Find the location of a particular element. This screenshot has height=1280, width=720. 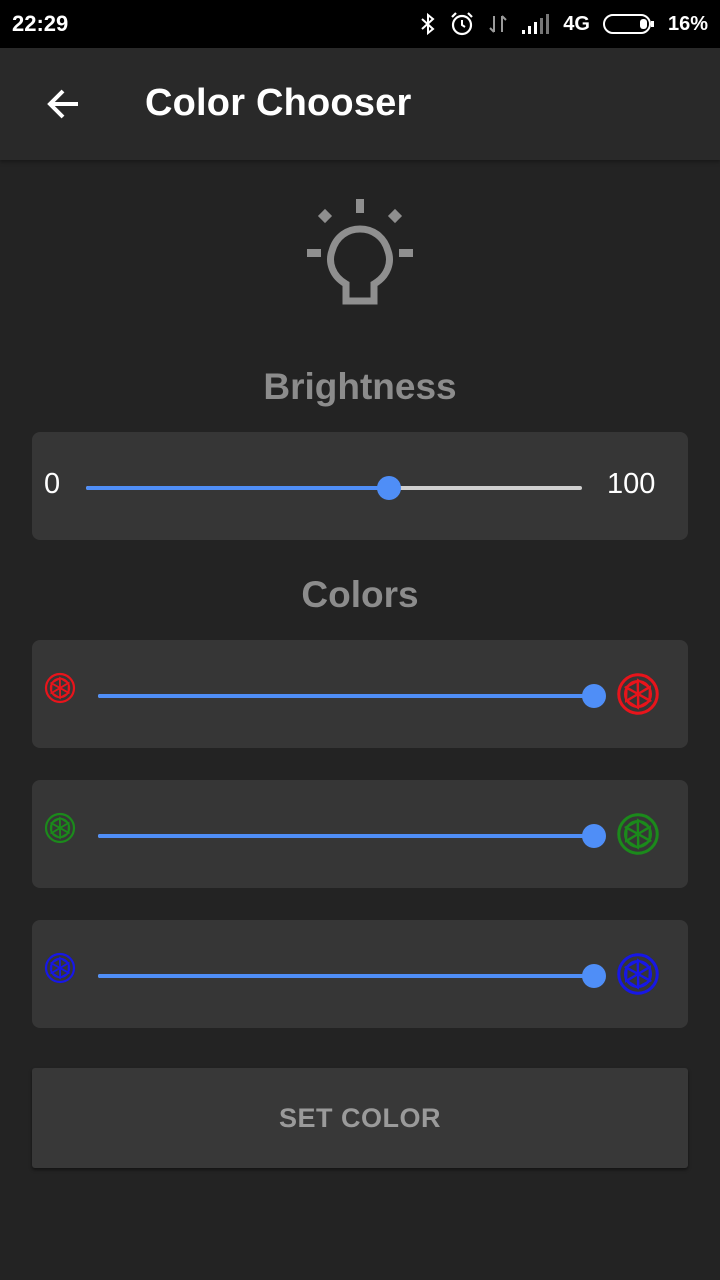

red-slider-thumb is located at coordinates (594, 696).